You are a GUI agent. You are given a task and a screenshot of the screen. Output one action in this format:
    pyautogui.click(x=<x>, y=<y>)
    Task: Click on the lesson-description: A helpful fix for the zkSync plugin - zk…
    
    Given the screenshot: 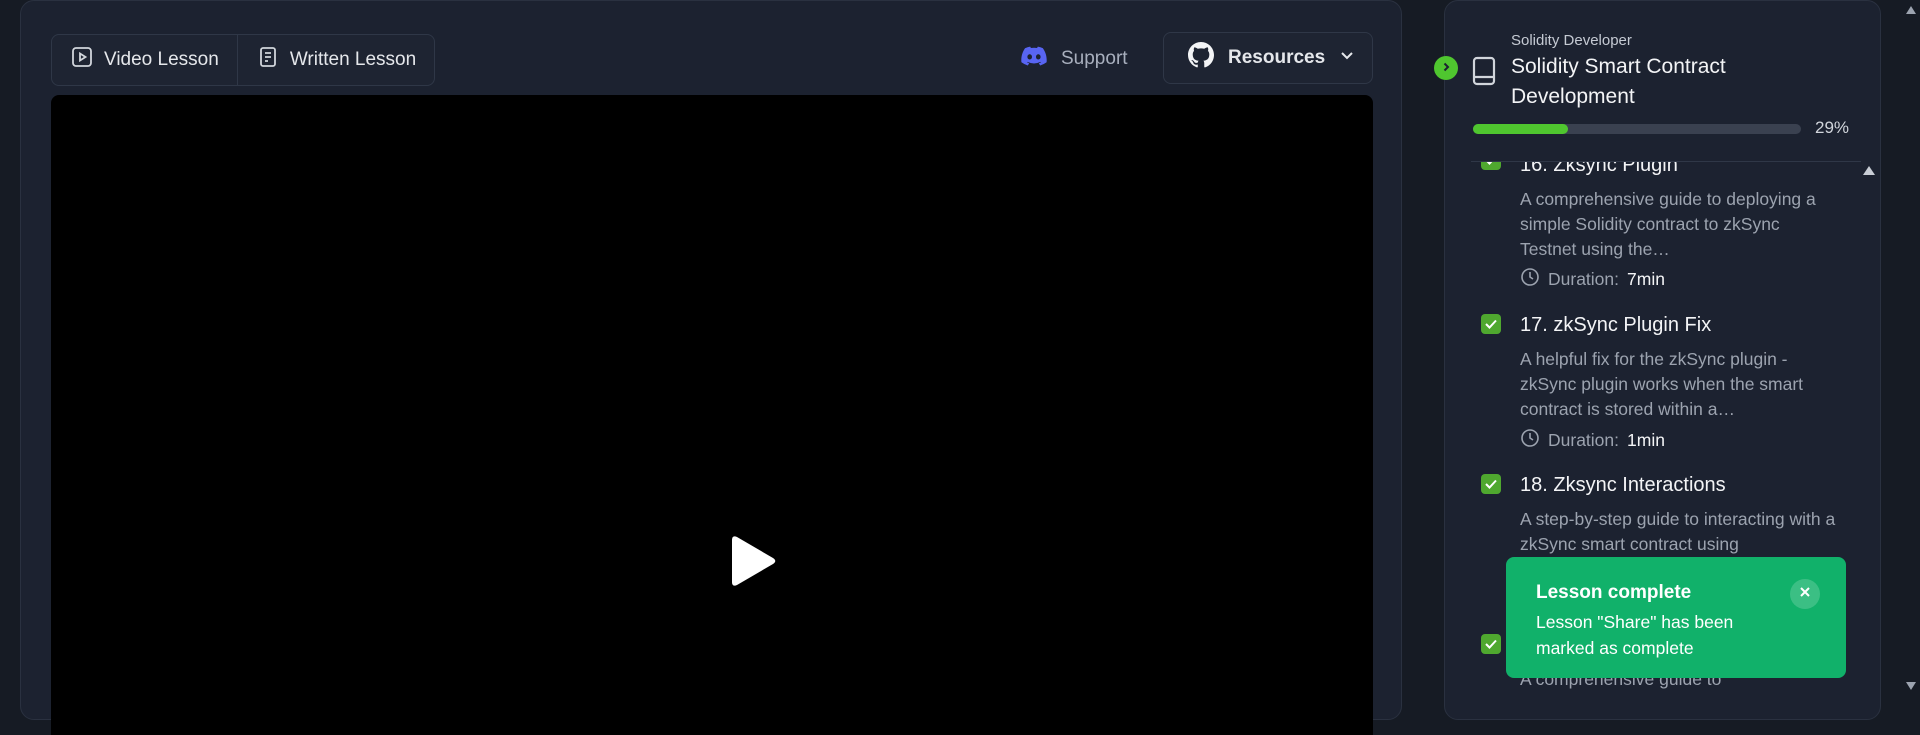 What is the action you would take?
    pyautogui.click(x=1662, y=384)
    